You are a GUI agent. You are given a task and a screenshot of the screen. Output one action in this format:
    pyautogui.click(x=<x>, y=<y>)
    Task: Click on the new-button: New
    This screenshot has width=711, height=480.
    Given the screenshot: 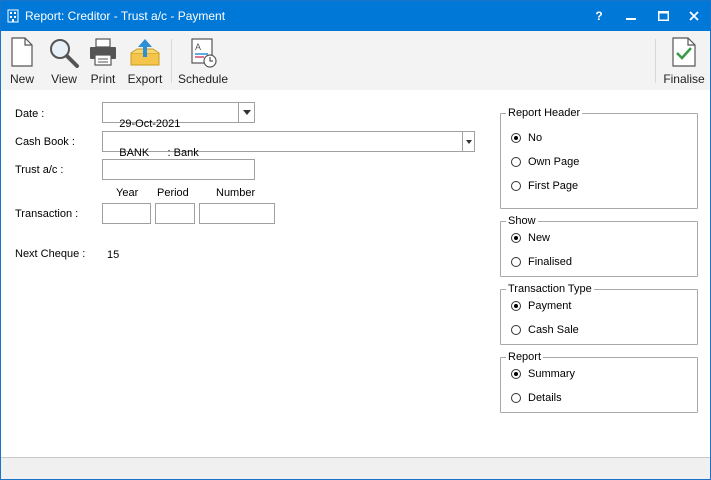 What is the action you would take?
    pyautogui.click(x=22, y=61)
    